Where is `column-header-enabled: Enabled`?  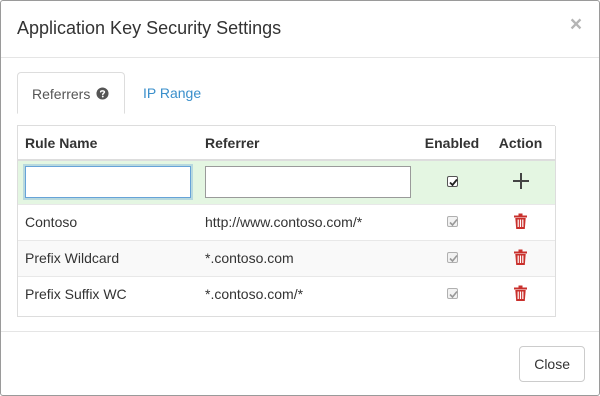
column-header-enabled: Enabled is located at coordinates (452, 143).